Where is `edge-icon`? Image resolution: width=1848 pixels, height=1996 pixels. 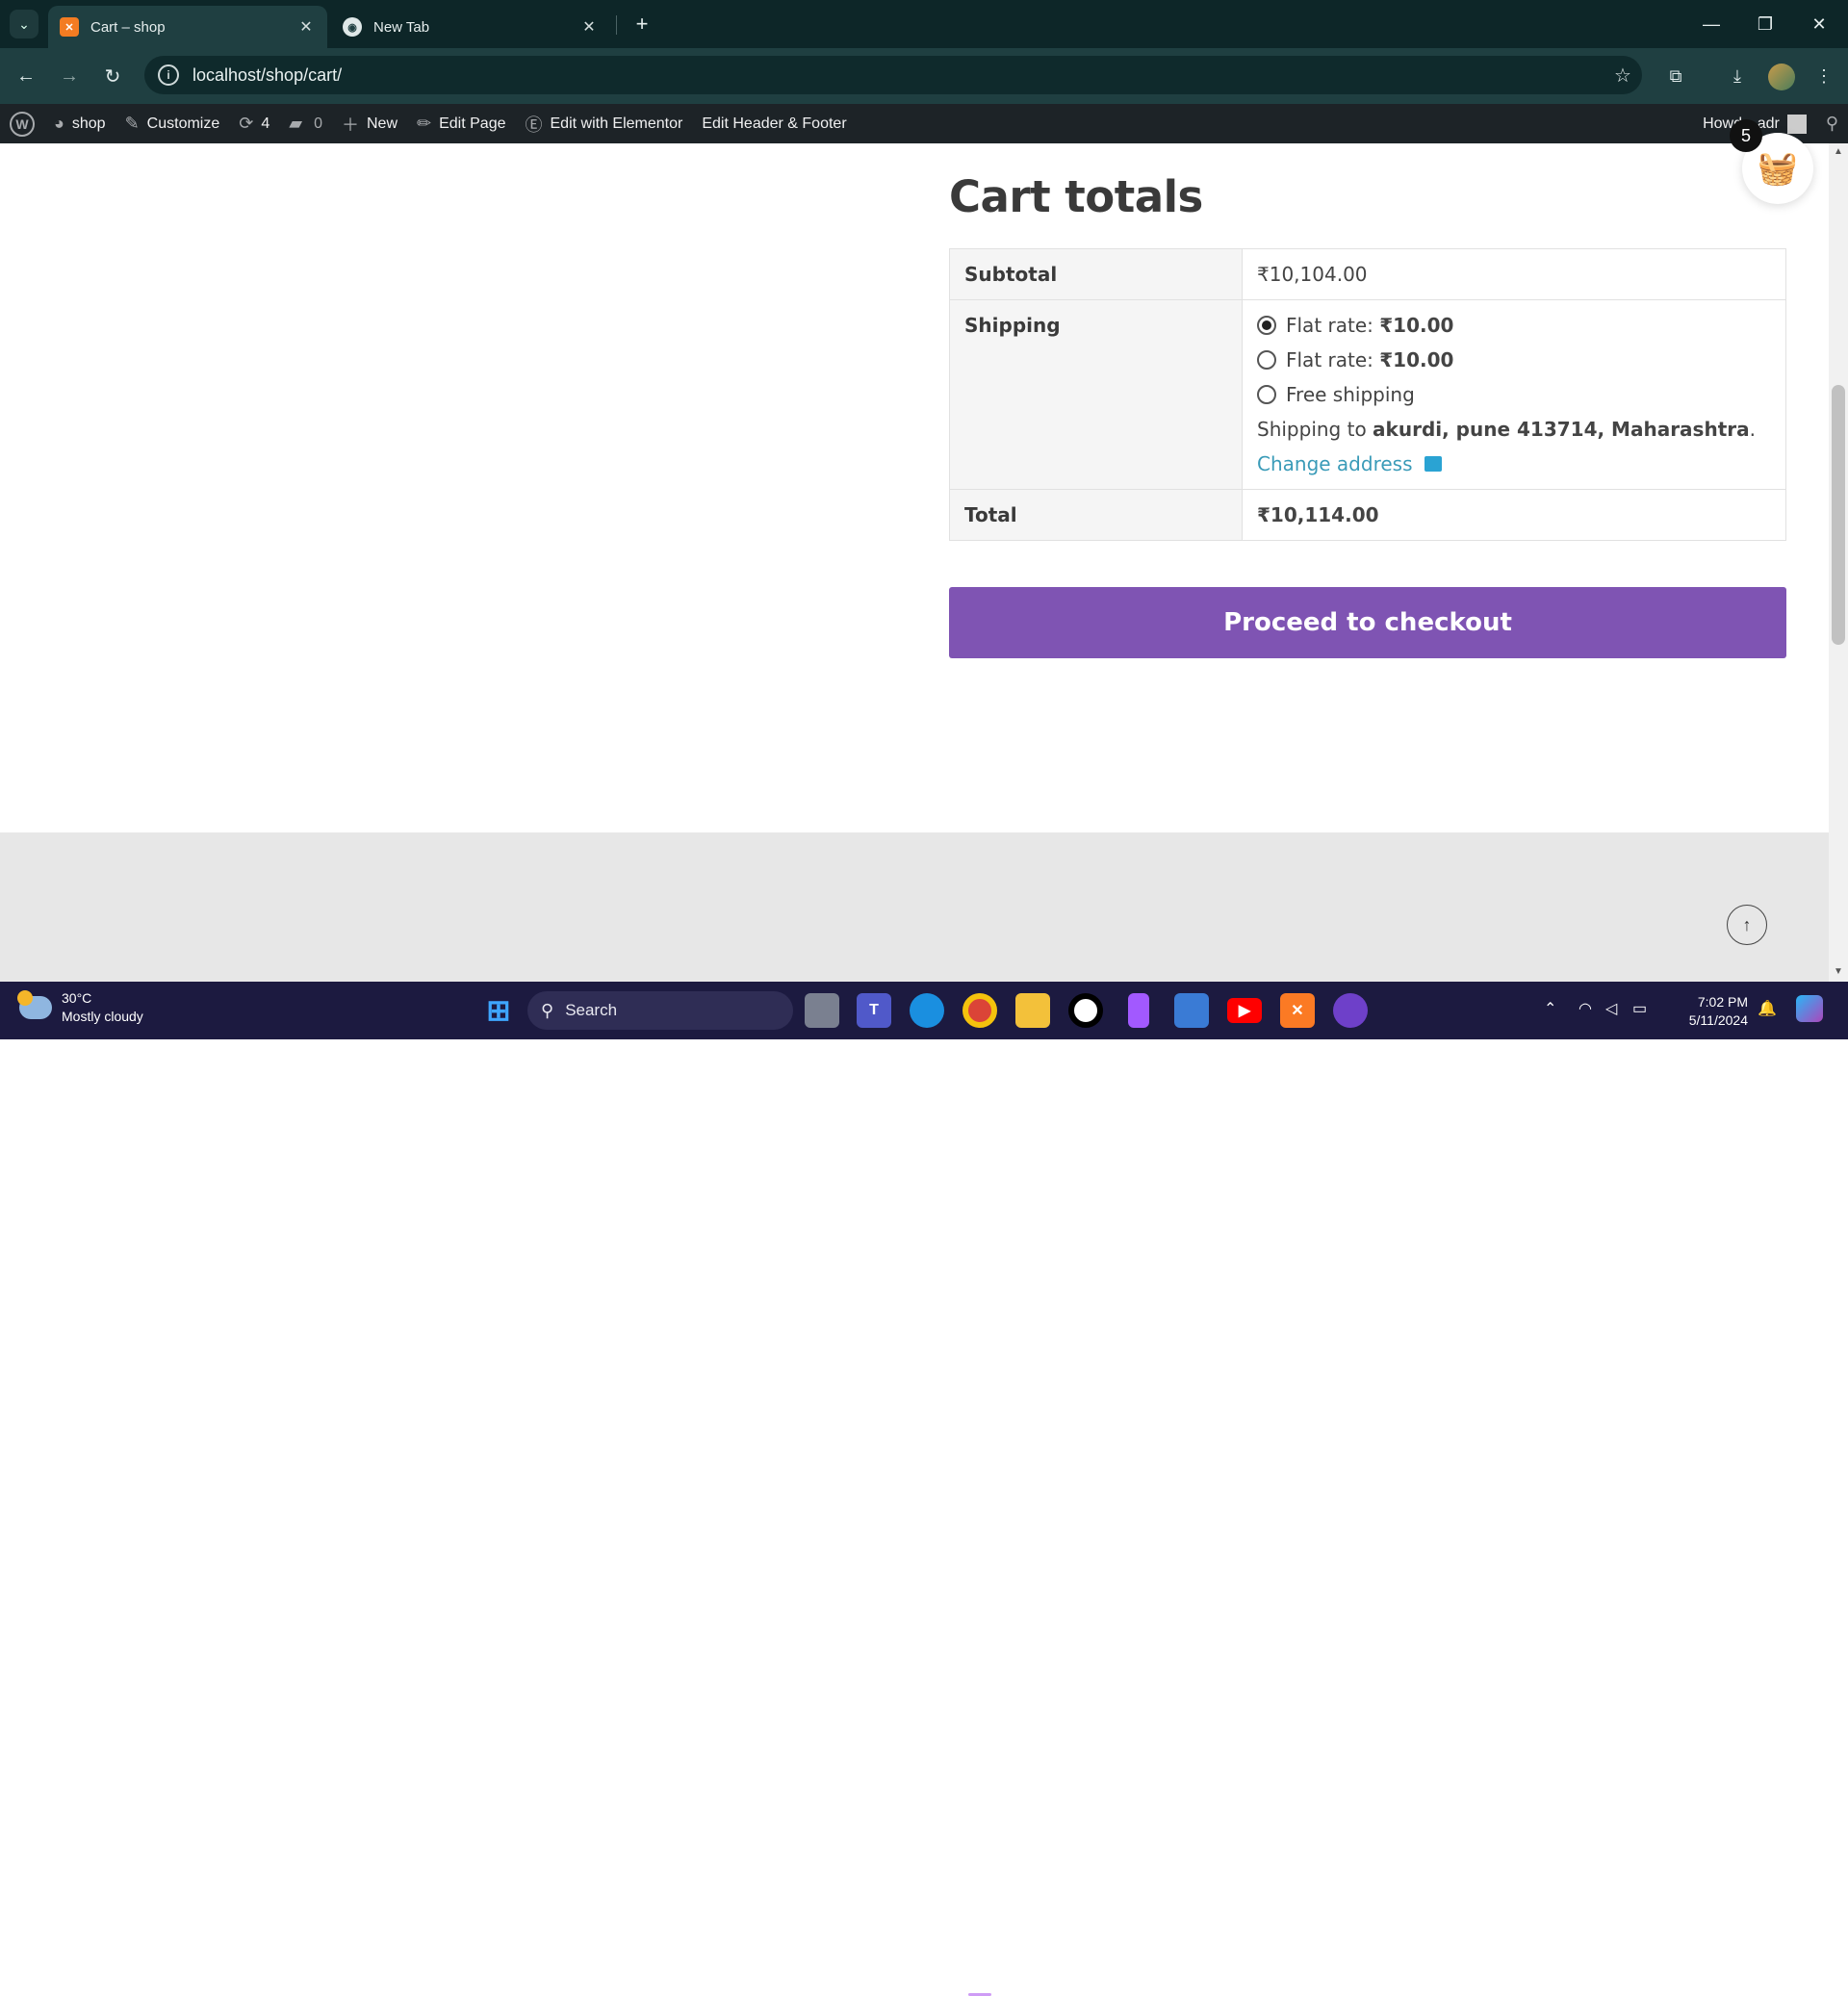
edge-icon is located at coordinates (927, 1010).